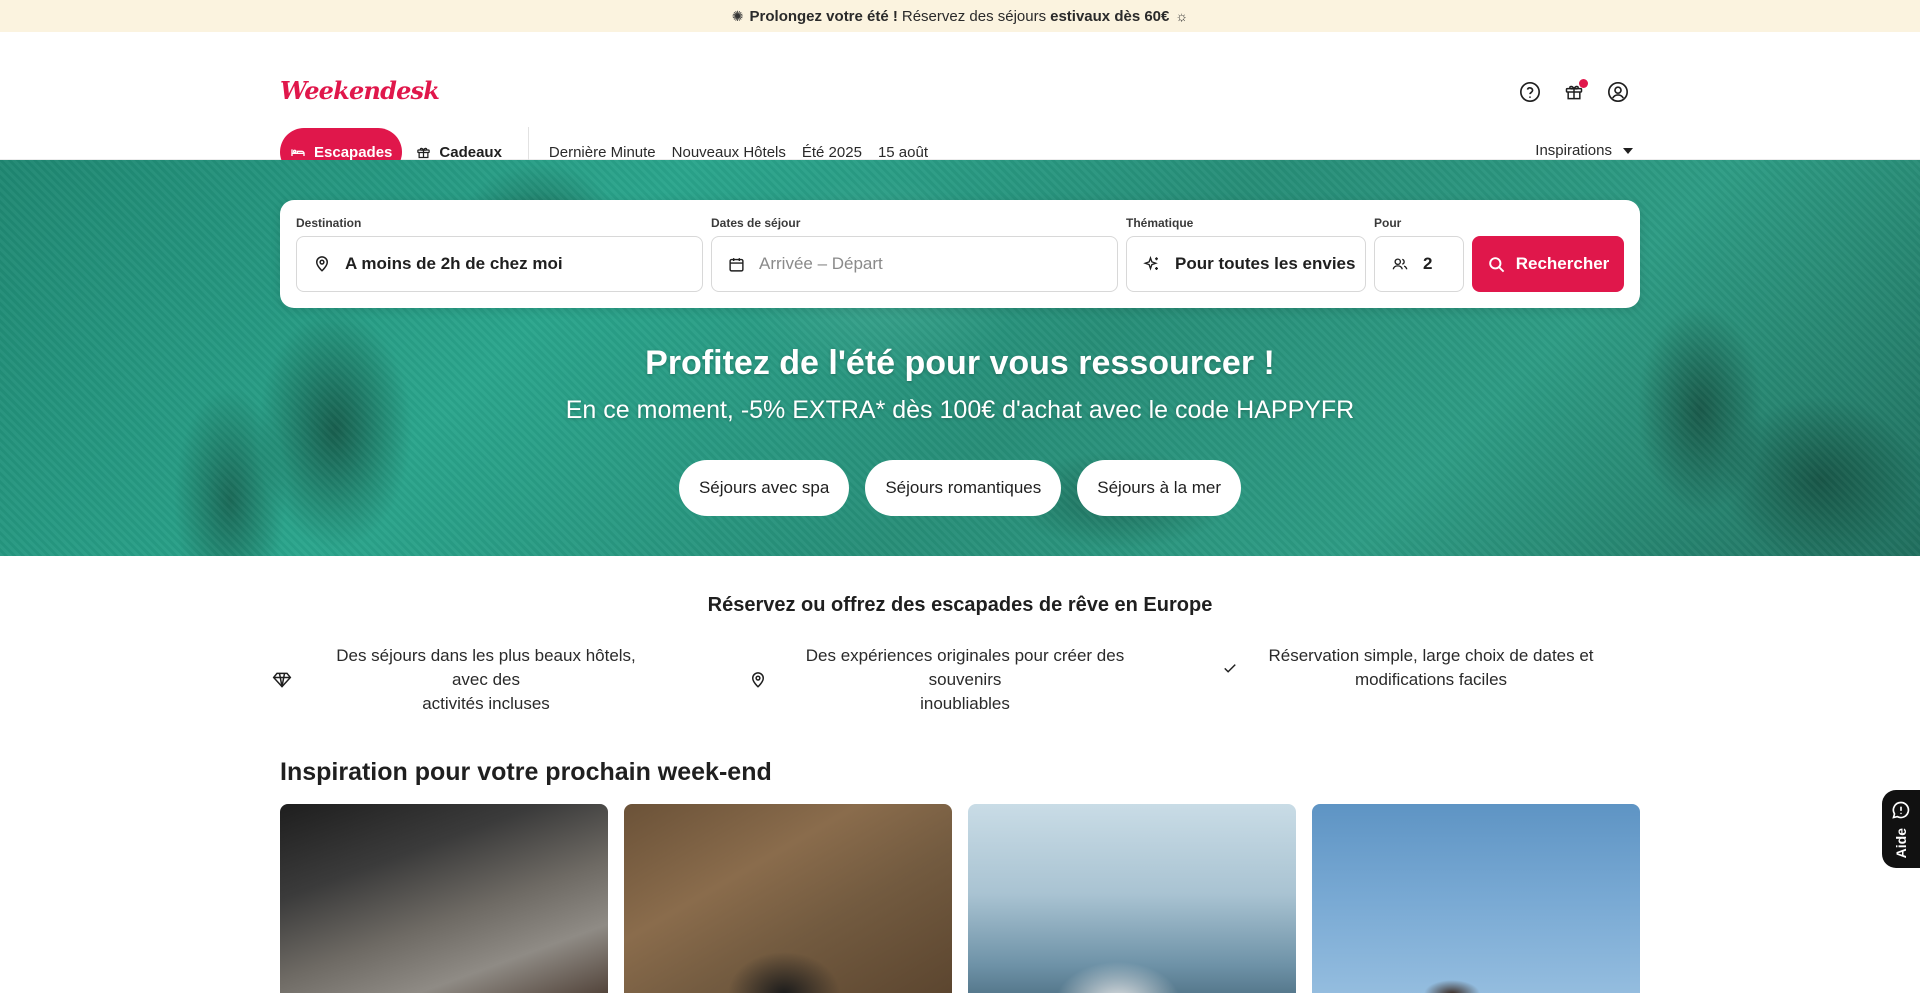 This screenshot has height=993, width=1920. Describe the element at coordinates (736, 264) in the screenshot. I see `calendar-icon` at that location.